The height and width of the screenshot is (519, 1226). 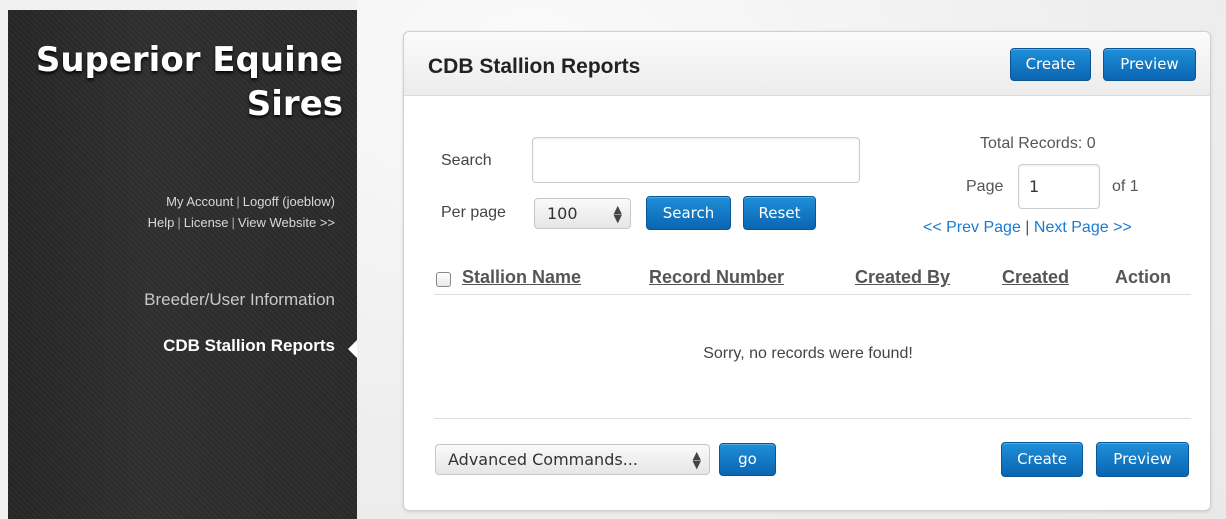 I want to click on column-header-action: Action, so click(x=1143, y=277).